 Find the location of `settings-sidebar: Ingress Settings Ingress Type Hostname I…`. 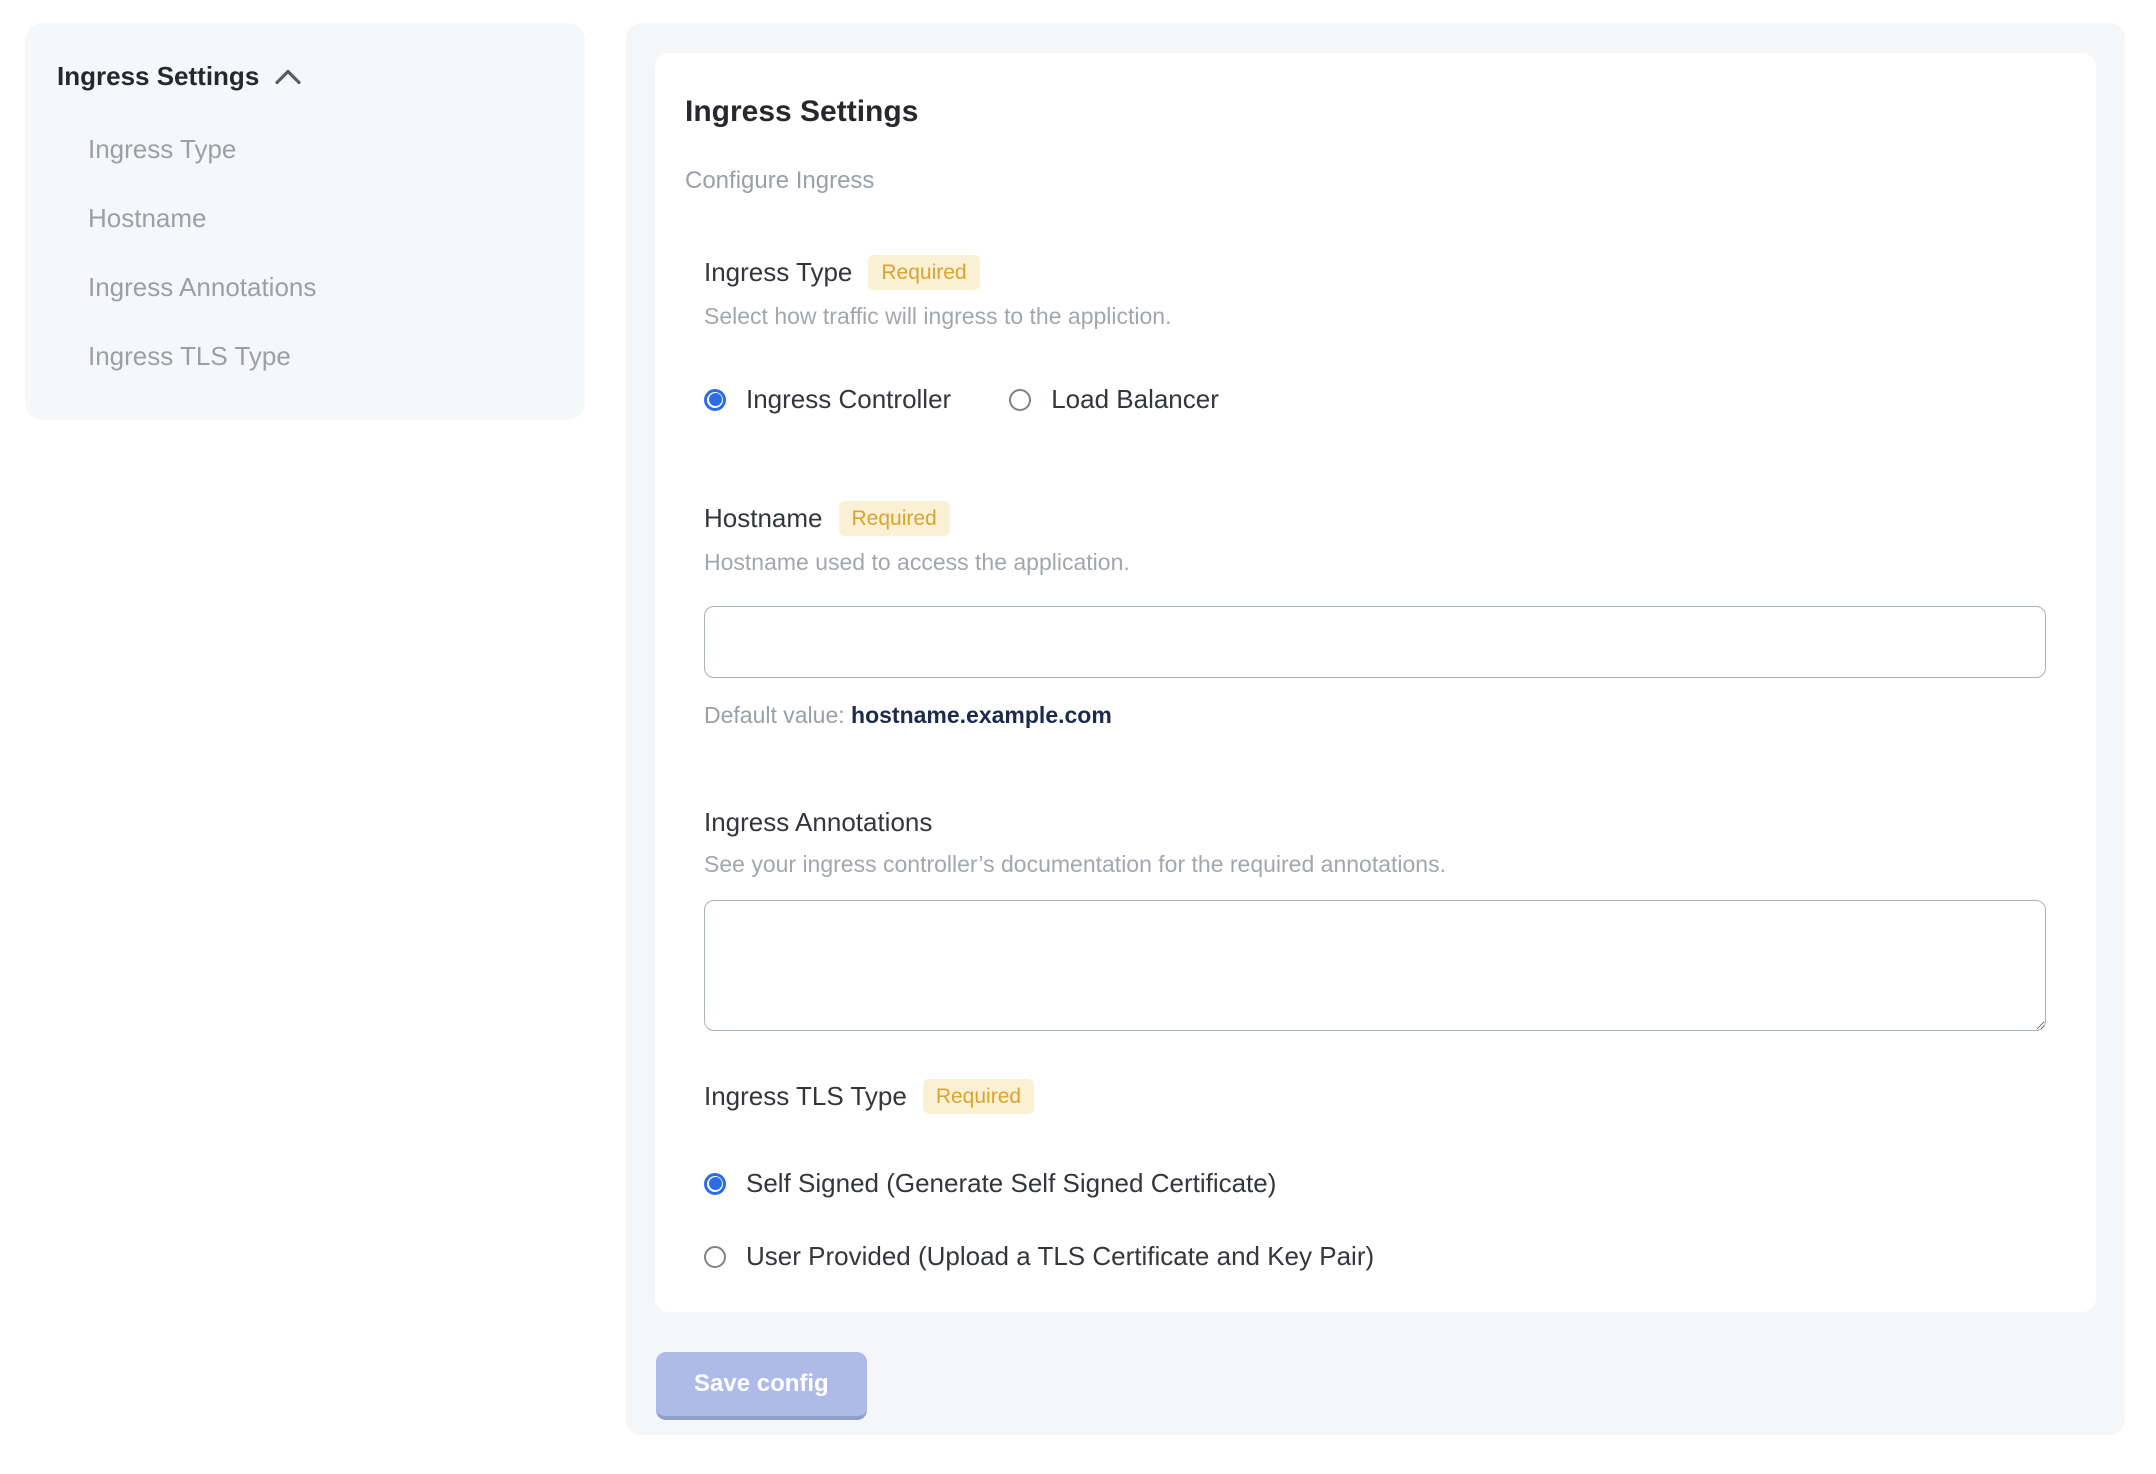

settings-sidebar: Ingress Settings Ingress Type Hostname I… is located at coordinates (305, 221).